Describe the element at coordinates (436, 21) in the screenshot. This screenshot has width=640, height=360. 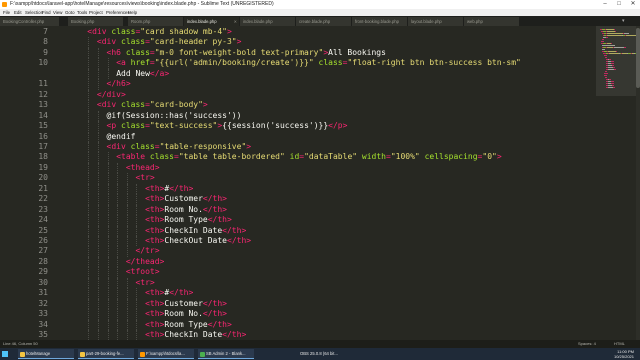
I see `tab-layout-blade: layout.blade.php` at that location.